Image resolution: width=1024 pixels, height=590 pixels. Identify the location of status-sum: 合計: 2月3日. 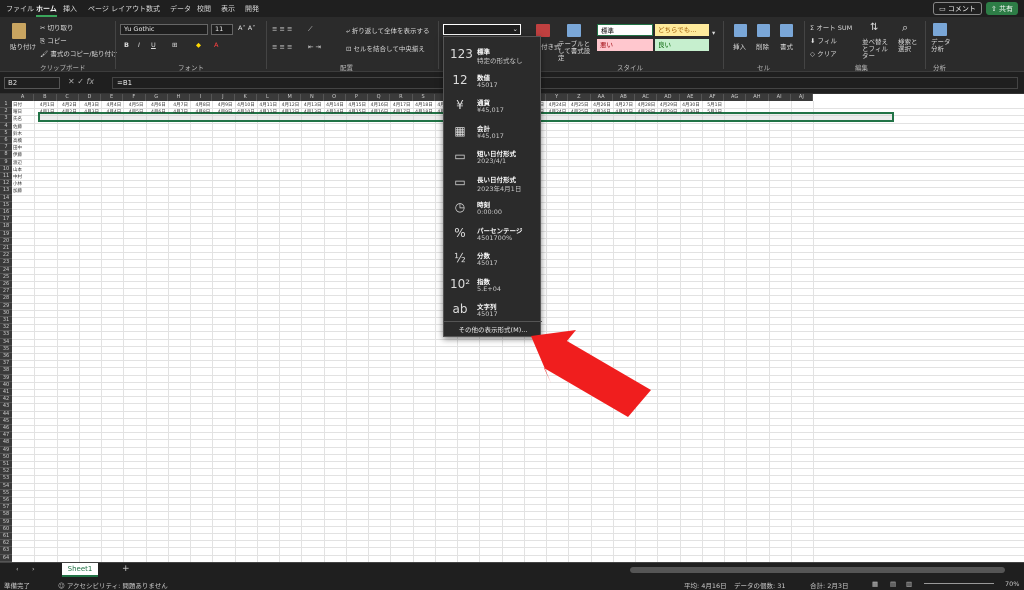
(829, 586).